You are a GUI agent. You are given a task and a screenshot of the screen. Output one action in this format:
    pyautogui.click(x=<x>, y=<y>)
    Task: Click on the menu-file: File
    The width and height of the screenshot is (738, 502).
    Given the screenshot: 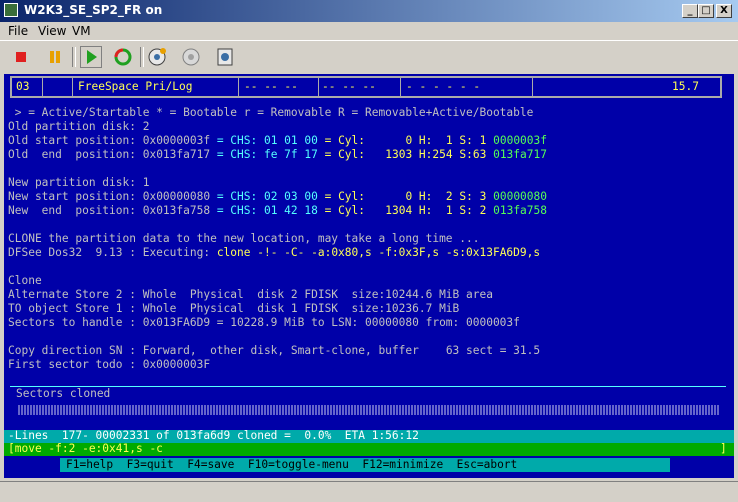 What is the action you would take?
    pyautogui.click(x=18, y=31)
    